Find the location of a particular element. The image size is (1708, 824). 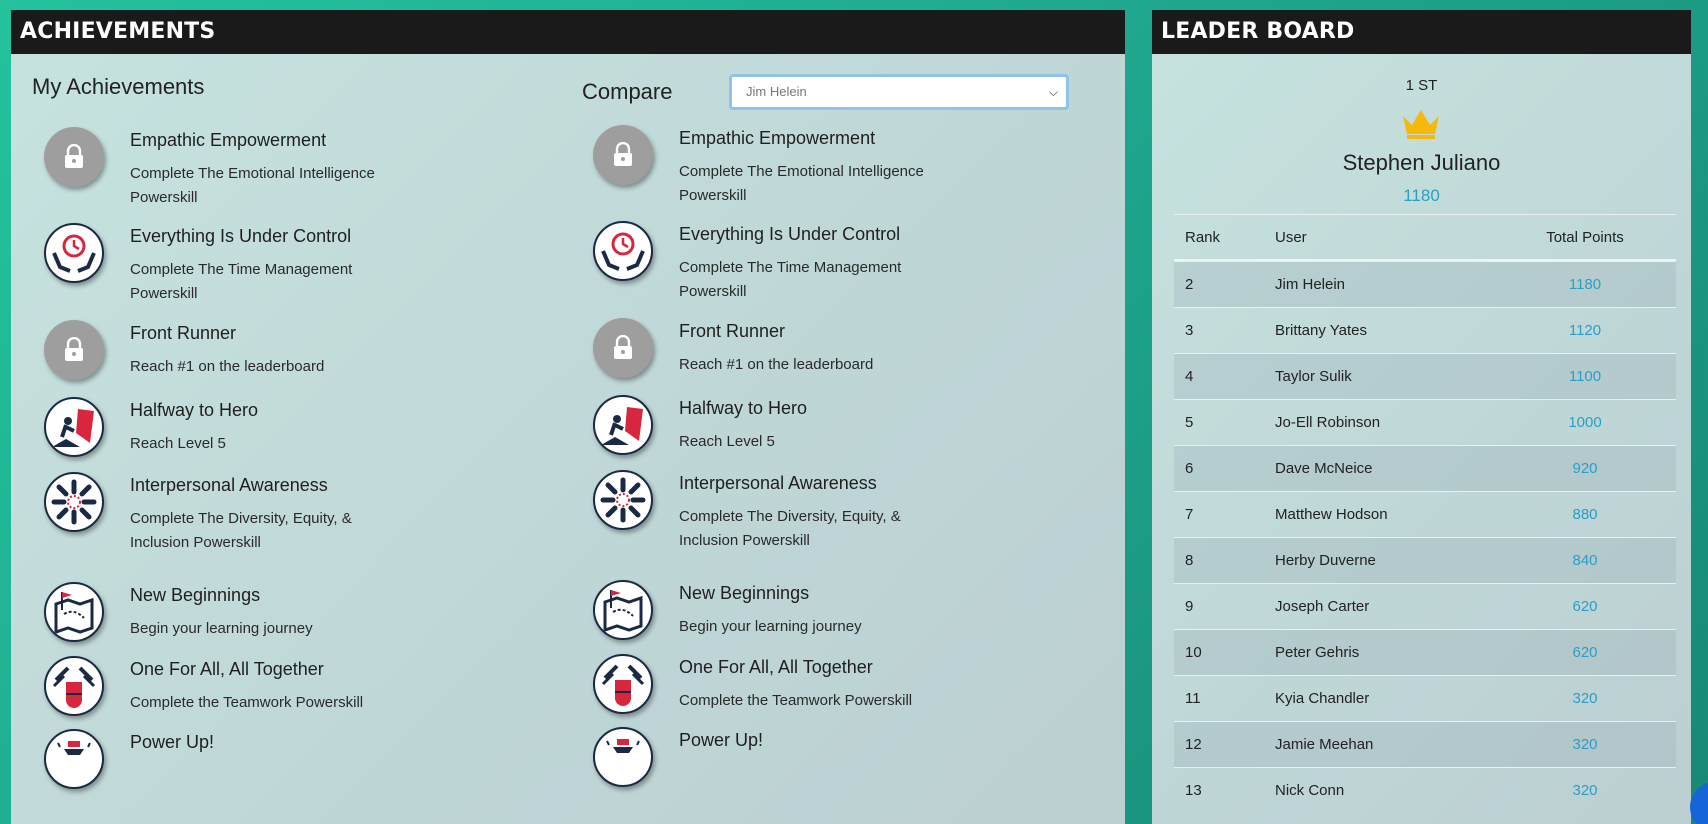

points-cell: 1000 is located at coordinates (1585, 422).